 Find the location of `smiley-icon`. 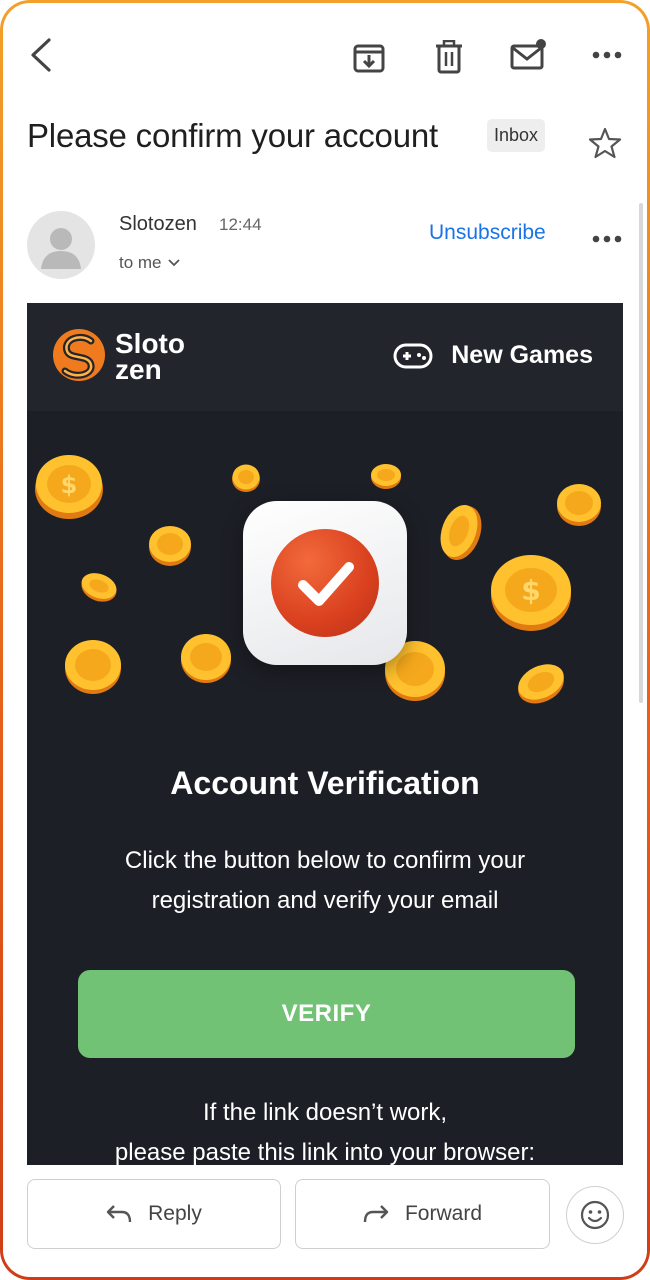

smiley-icon is located at coordinates (595, 1215).